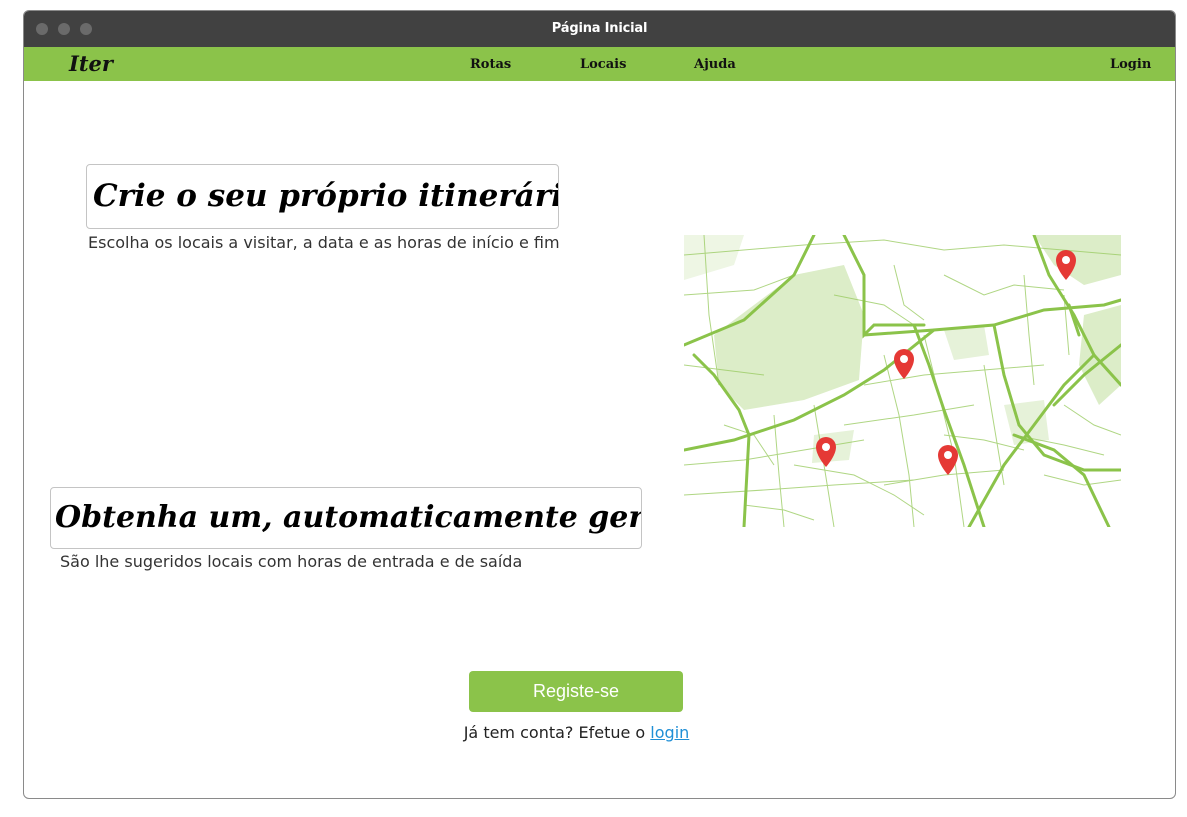 Image resolution: width=1187 pixels, height=817 pixels. Describe the element at coordinates (490, 64) in the screenshot. I see `nav-link-rotas: Rotas` at that location.